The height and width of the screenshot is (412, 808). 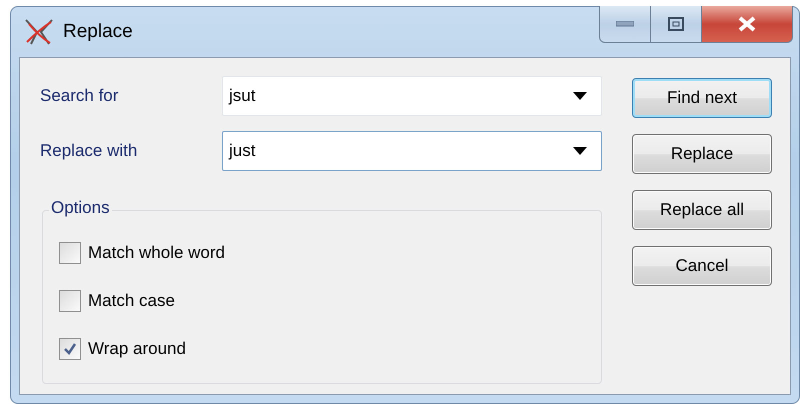 I want to click on check-icon, so click(x=70, y=349).